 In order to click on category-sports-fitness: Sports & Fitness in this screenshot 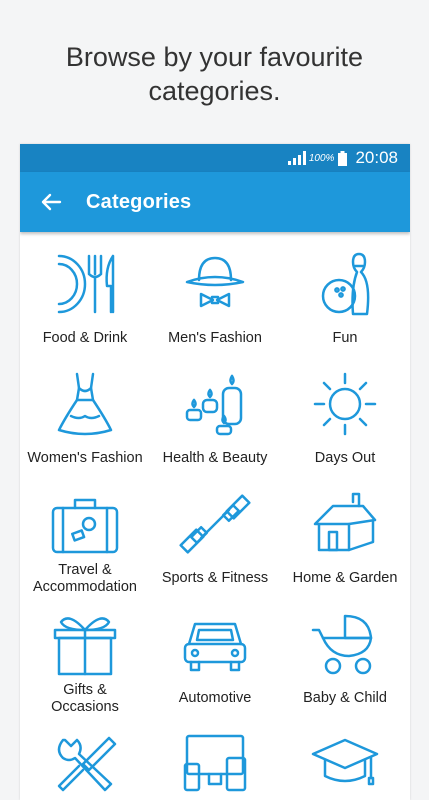, I will do `click(215, 536)`.